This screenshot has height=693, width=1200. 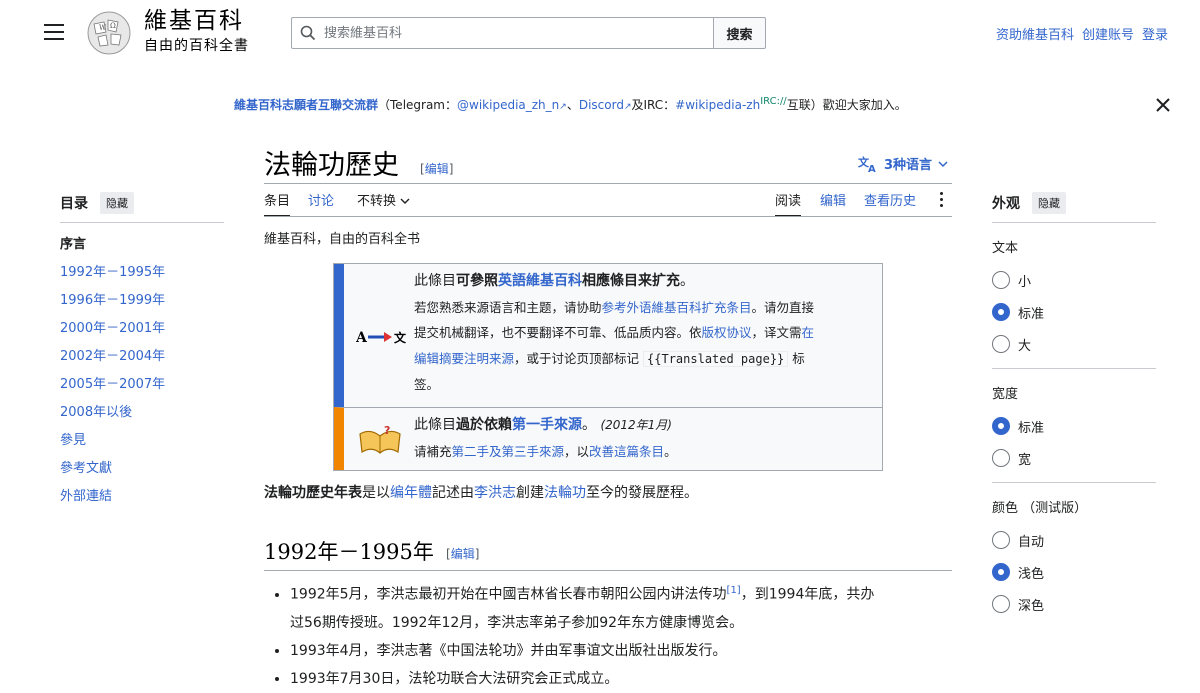 What do you see at coordinates (342, 239) in the screenshot?
I see `site-sub: 維基百科，自由的百科全书` at bounding box center [342, 239].